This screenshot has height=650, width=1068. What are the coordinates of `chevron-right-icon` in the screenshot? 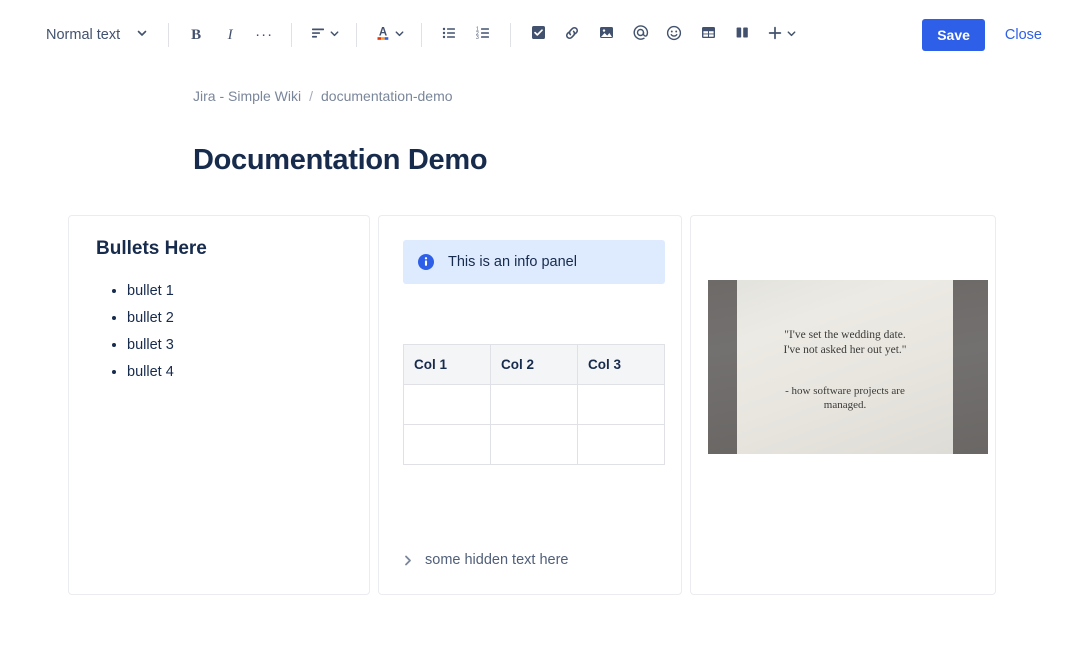 It's located at (408, 560).